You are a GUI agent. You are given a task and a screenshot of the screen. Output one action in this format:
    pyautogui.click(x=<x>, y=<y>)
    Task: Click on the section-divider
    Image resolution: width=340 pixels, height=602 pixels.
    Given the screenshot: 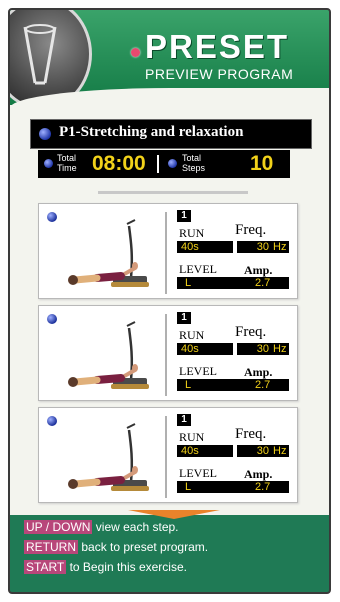 What is the action you would take?
    pyautogui.click(x=173, y=192)
    